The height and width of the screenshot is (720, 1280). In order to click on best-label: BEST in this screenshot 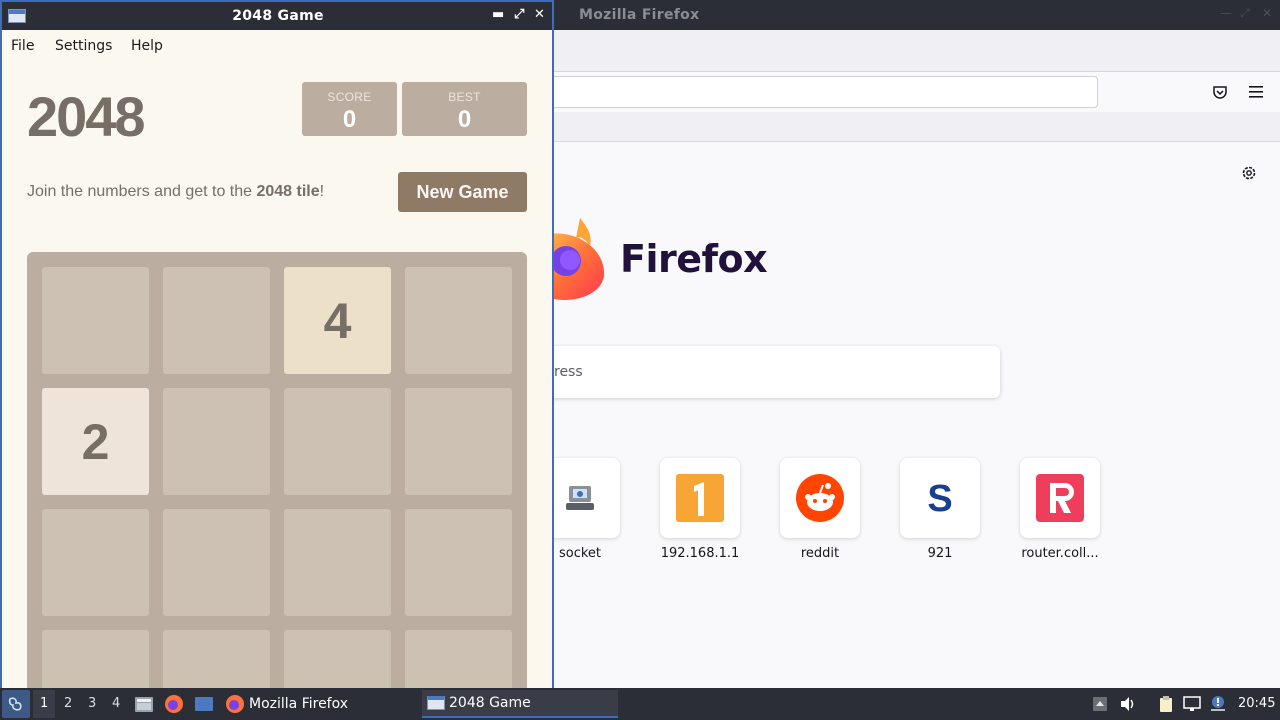, I will do `click(464, 97)`.